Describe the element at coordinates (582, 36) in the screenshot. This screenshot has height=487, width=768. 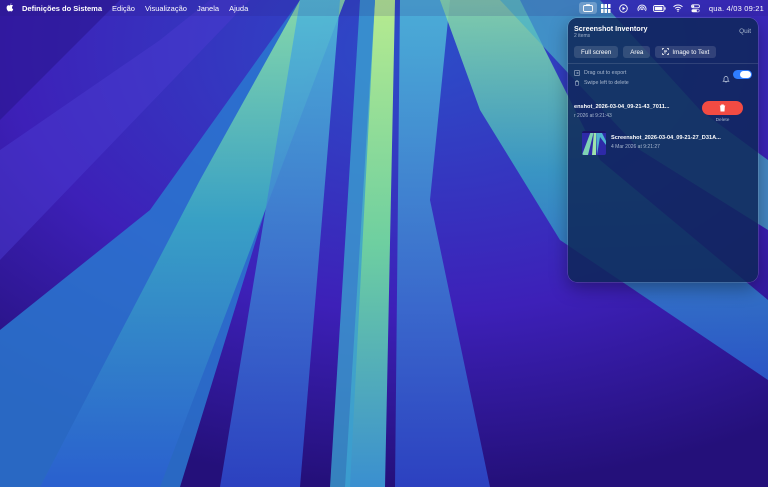
I see `item-count: 2 items` at that location.